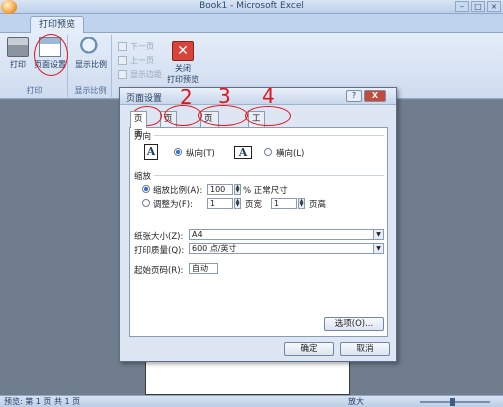 The height and width of the screenshot is (407, 503). What do you see at coordinates (138, 125) in the screenshot?
I see `tab-page: 页面` at bounding box center [138, 125].